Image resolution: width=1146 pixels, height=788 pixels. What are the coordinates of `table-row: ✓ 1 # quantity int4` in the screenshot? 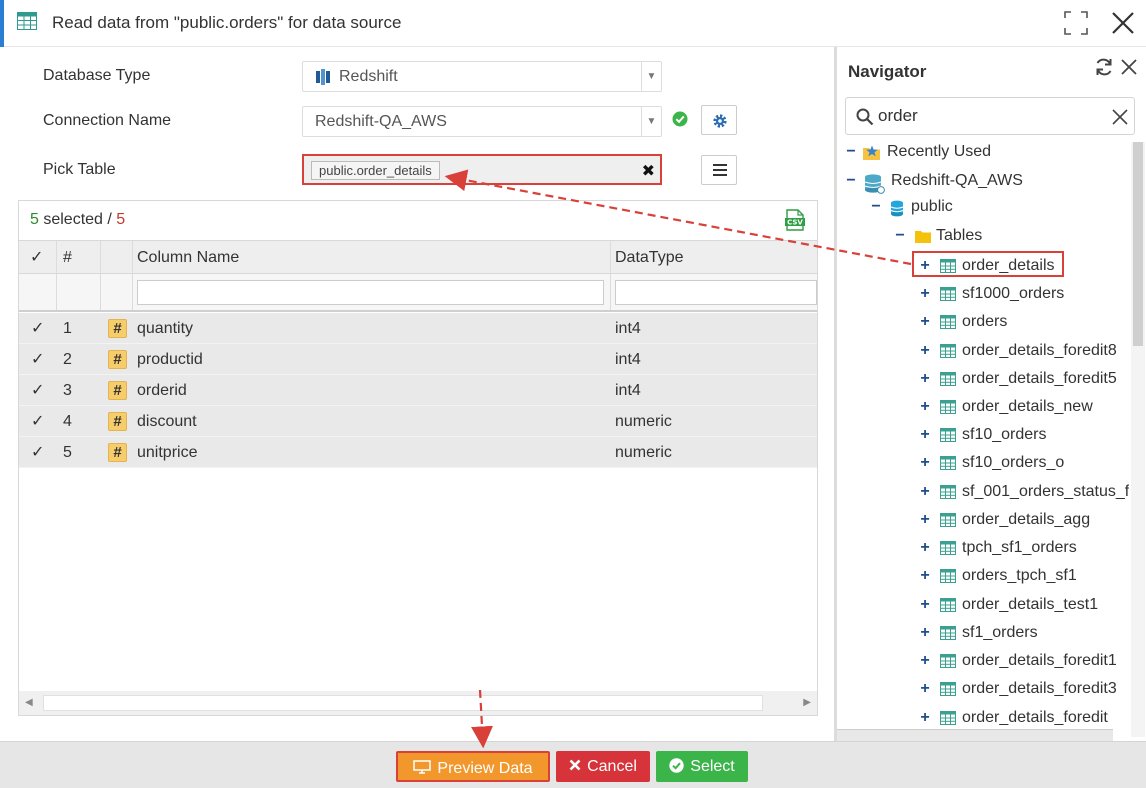 It's located at (418, 328).